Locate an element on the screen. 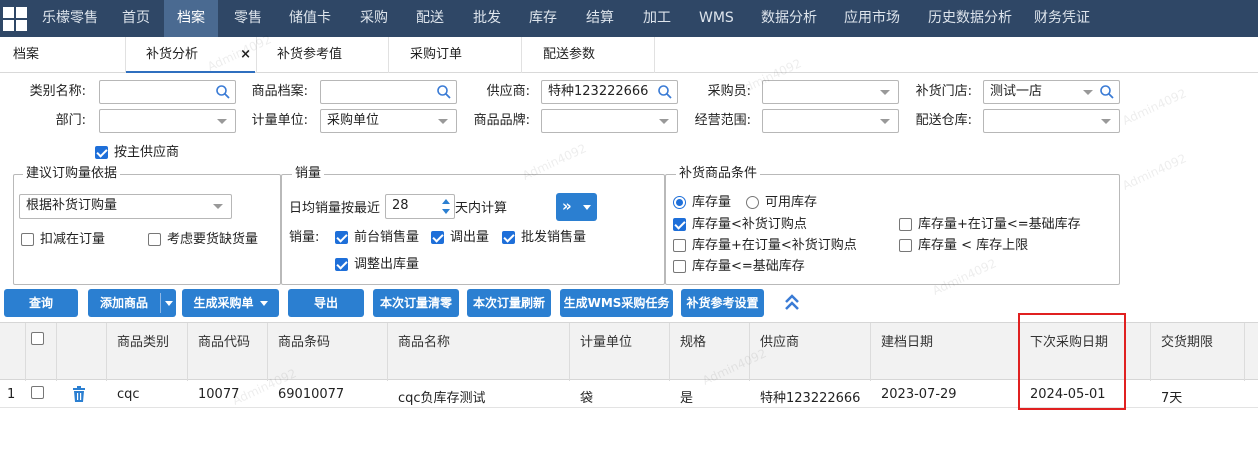  col-name: 商品名称 is located at coordinates (424, 340).